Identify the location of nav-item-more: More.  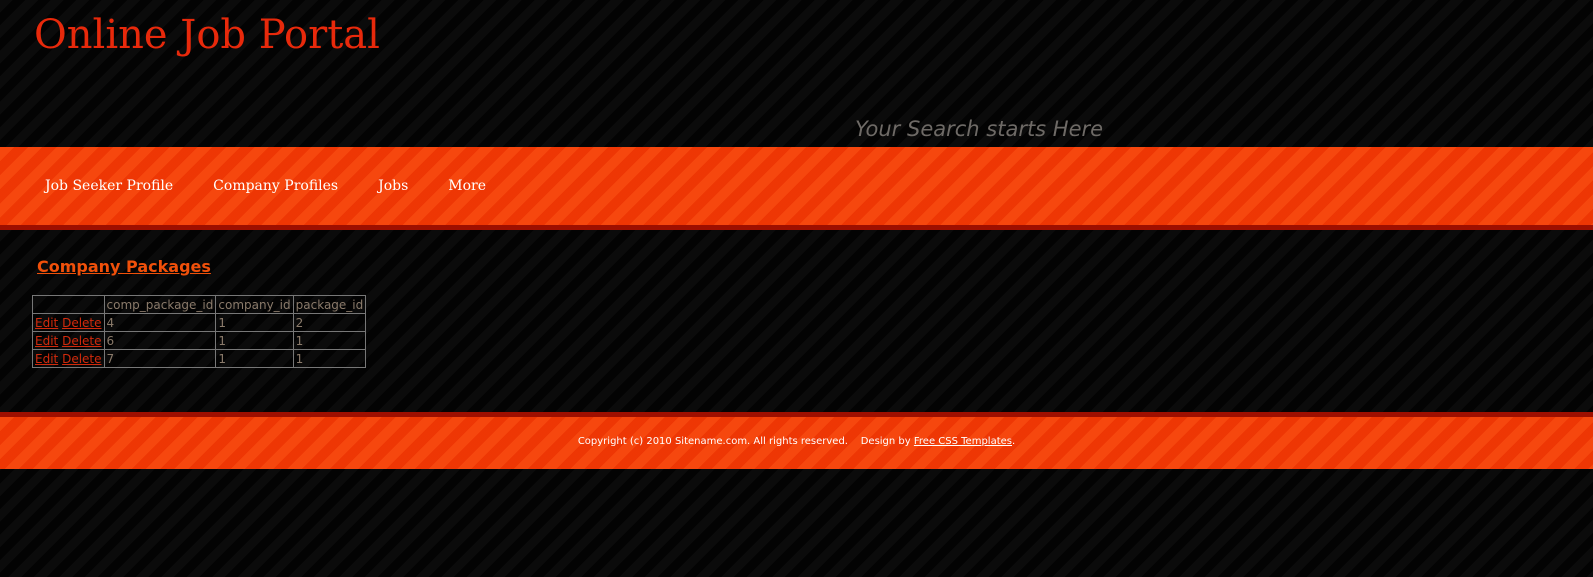
(467, 186).